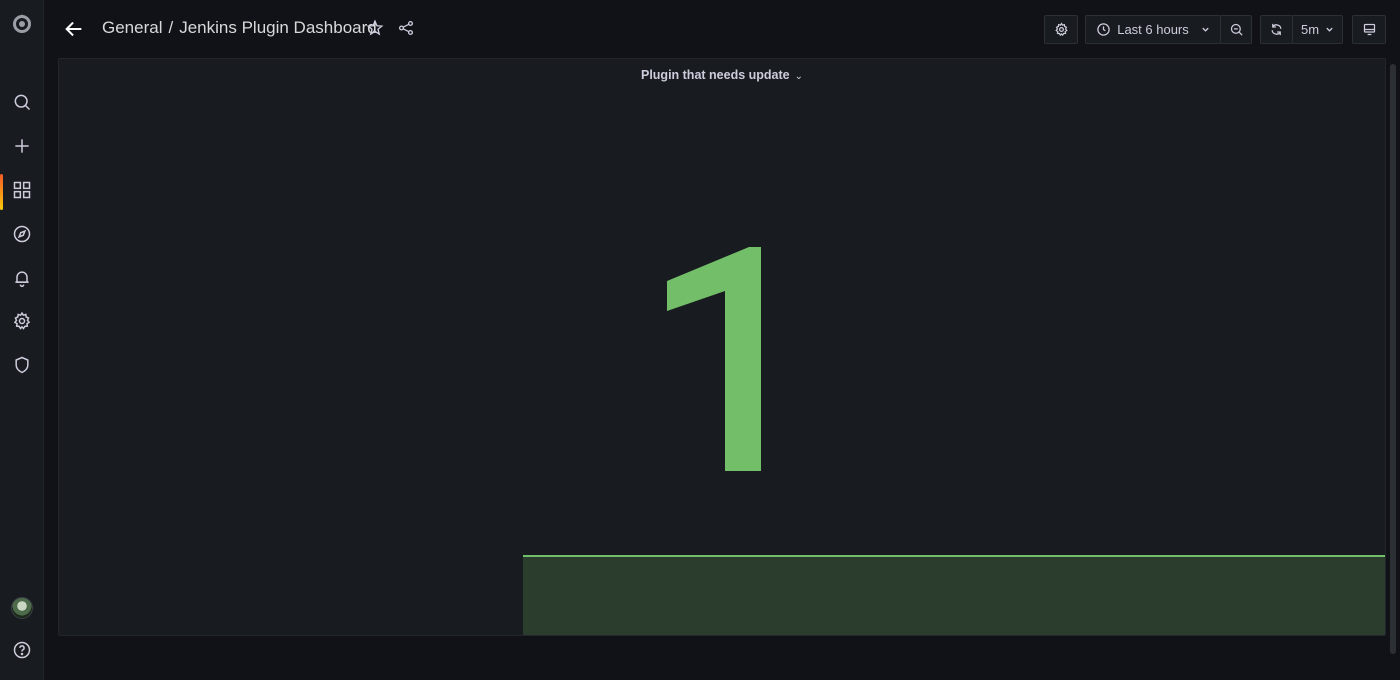 Image resolution: width=1400 pixels, height=680 pixels. What do you see at coordinates (376, 29) in the screenshot?
I see `star-icon` at bounding box center [376, 29].